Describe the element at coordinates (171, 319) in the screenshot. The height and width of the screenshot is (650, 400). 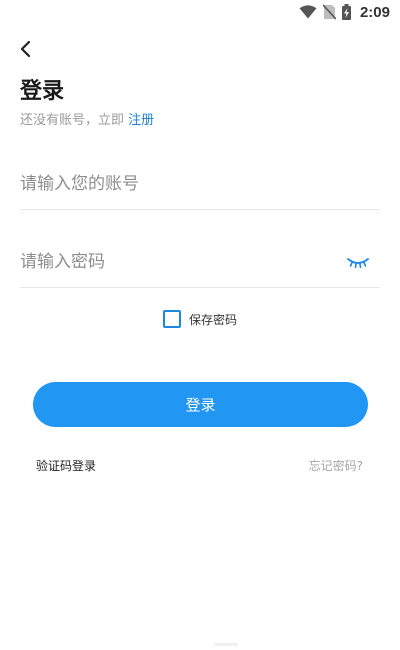
I see `remember-password-checkbox` at that location.